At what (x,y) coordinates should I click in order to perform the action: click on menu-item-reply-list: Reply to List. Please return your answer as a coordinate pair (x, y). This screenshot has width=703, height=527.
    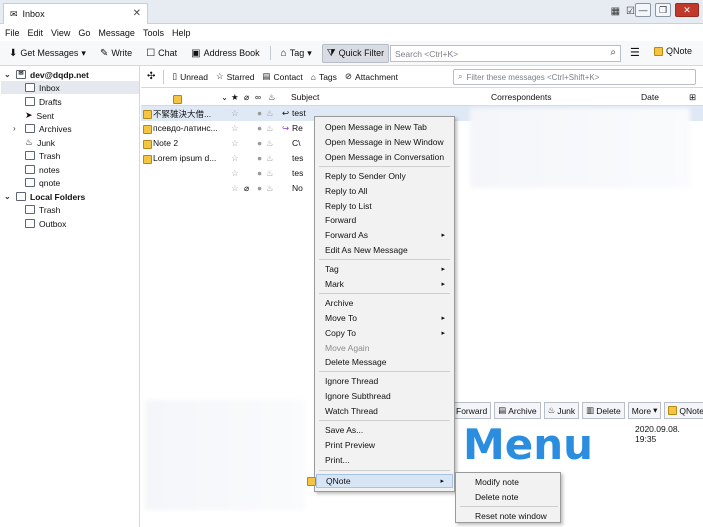
    Looking at the image, I should click on (384, 206).